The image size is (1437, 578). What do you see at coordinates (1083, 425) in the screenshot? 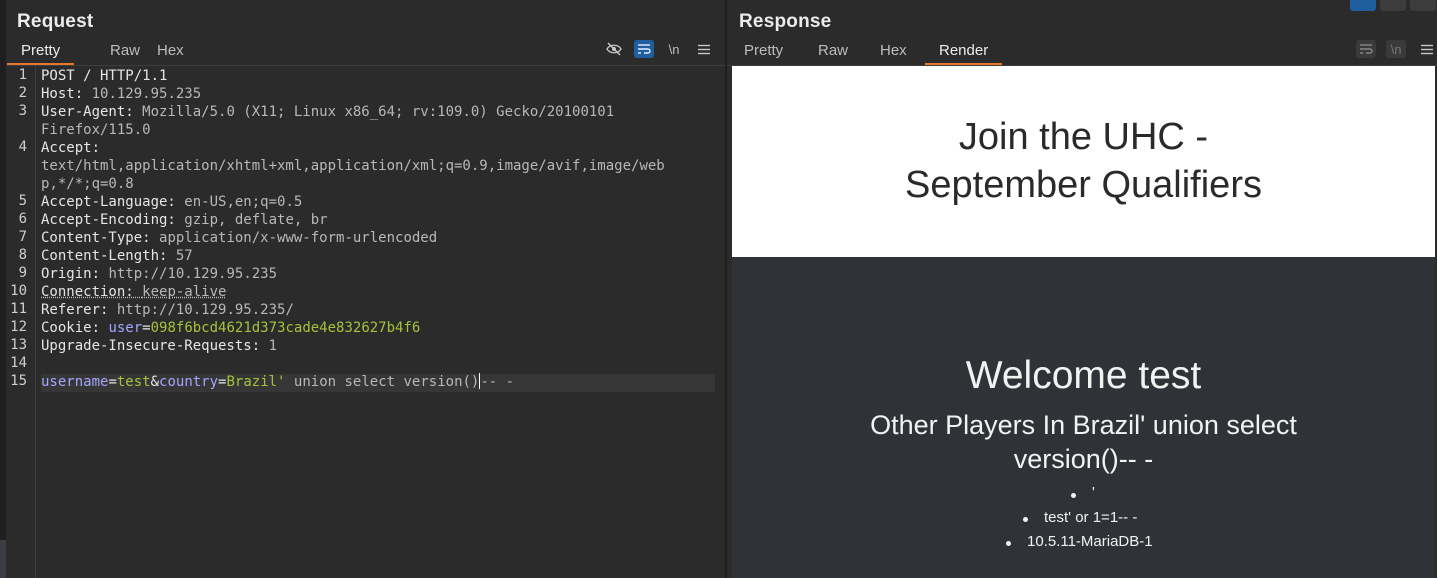
I see `players-heading-line1: Other Players In Brazil' union select` at bounding box center [1083, 425].